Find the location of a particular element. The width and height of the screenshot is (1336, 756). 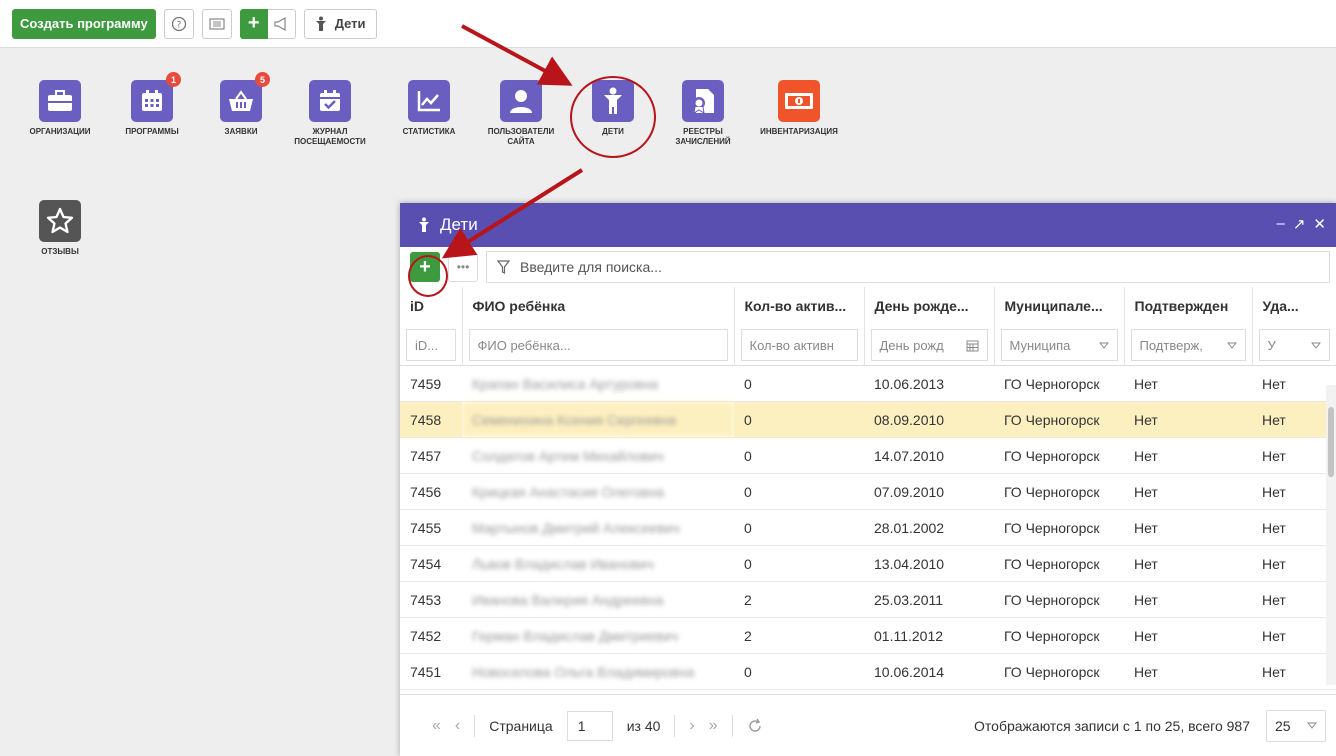

next-page-icon: › is located at coordinates (691, 726).